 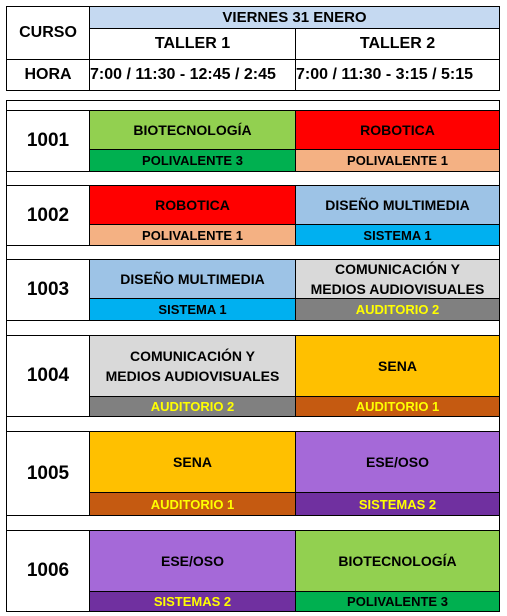 What do you see at coordinates (397, 504) in the screenshot?
I see `room-1005-t2: SISTEMAS 2` at bounding box center [397, 504].